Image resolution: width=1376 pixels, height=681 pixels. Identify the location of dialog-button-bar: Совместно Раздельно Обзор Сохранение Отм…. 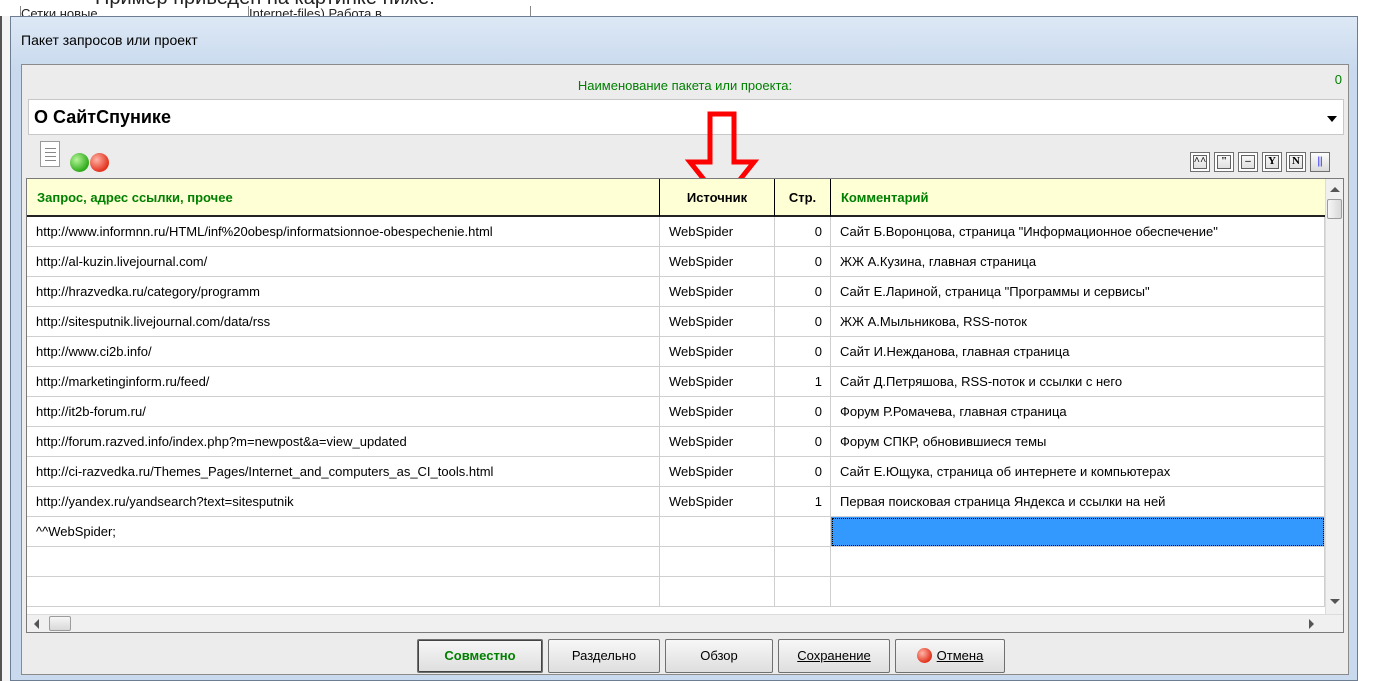
(685, 657).